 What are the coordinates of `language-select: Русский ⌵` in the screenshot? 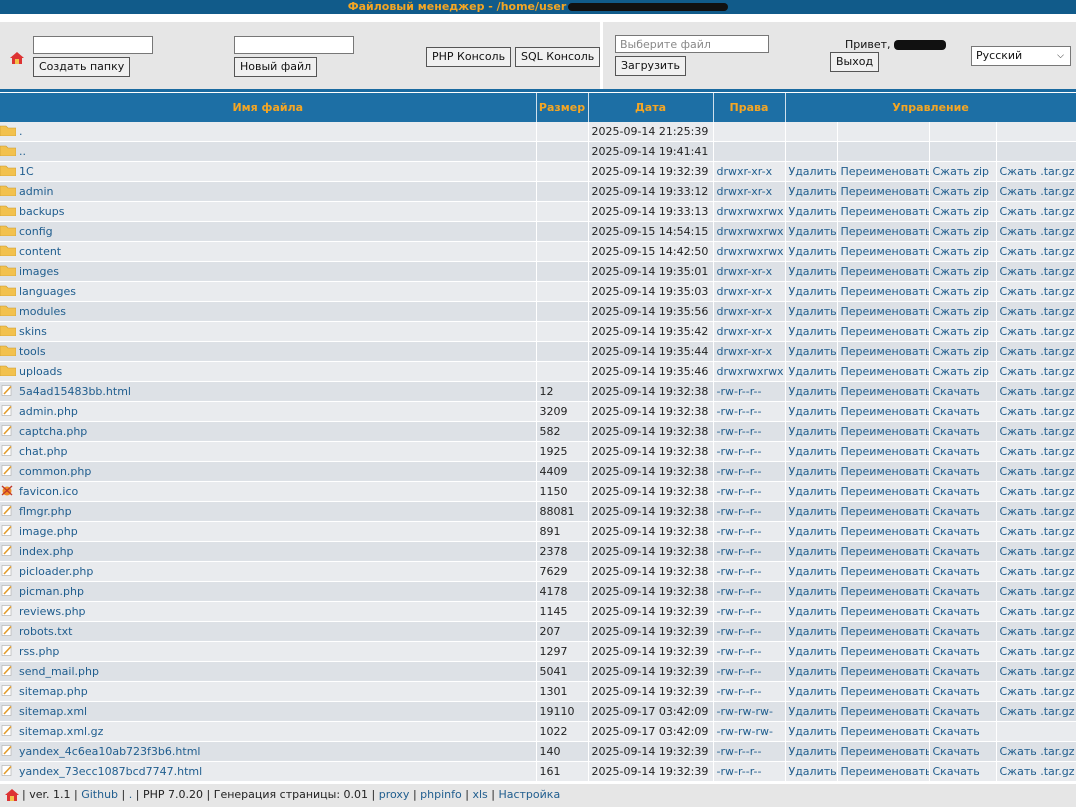 It's located at (1021, 56).